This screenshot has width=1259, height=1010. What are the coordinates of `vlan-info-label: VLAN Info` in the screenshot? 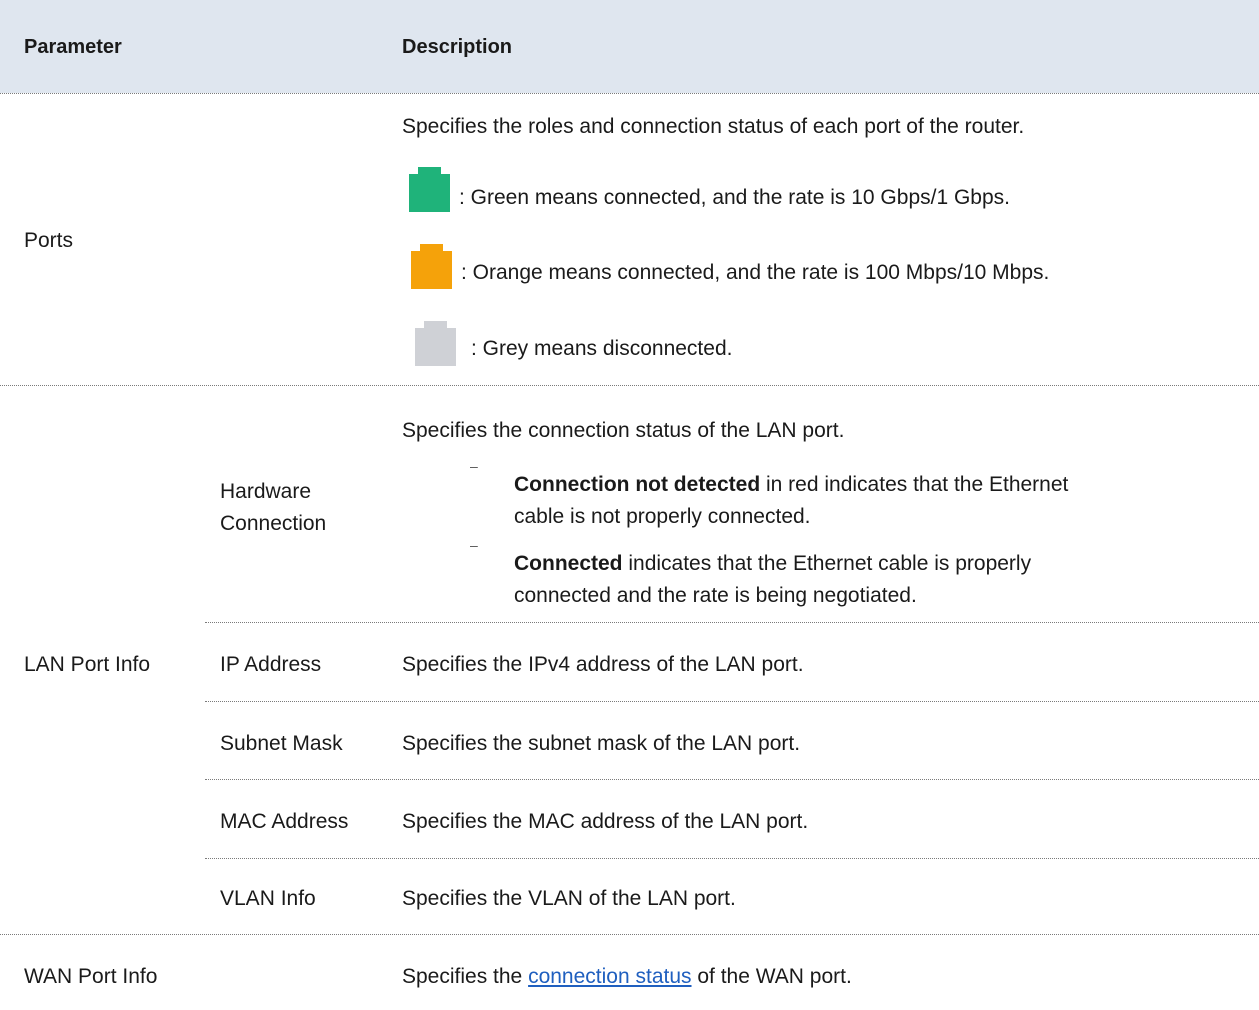 It's located at (268, 898).